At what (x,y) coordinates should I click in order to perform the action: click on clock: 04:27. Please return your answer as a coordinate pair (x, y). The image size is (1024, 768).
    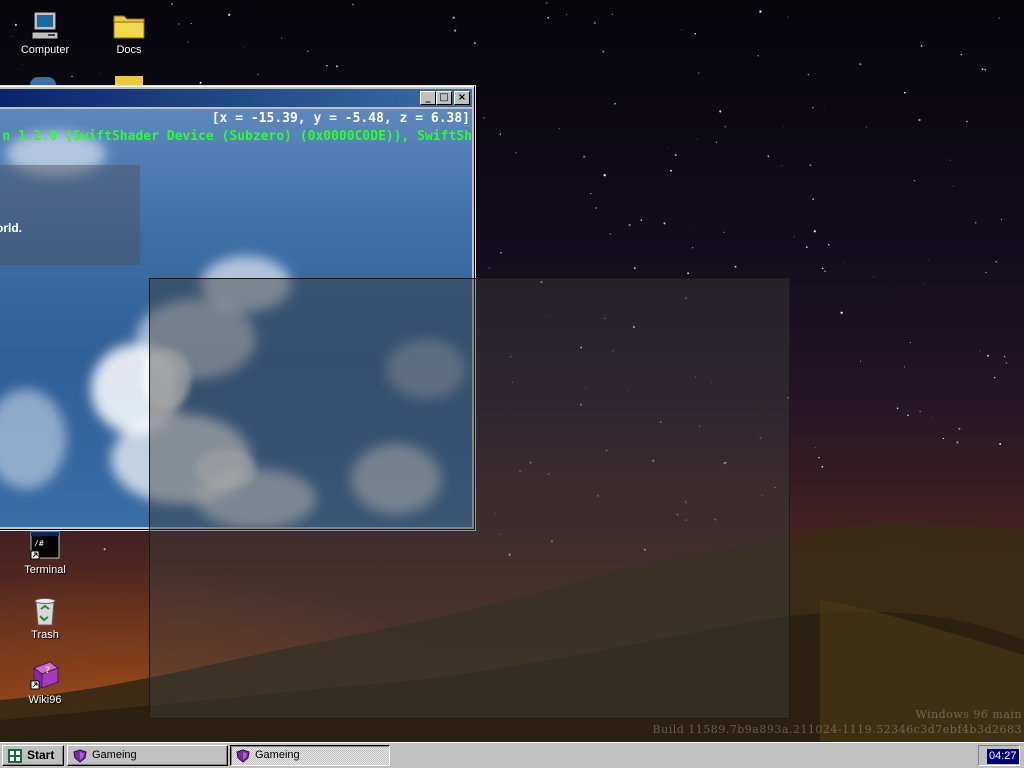
    Looking at the image, I should click on (1003, 756).